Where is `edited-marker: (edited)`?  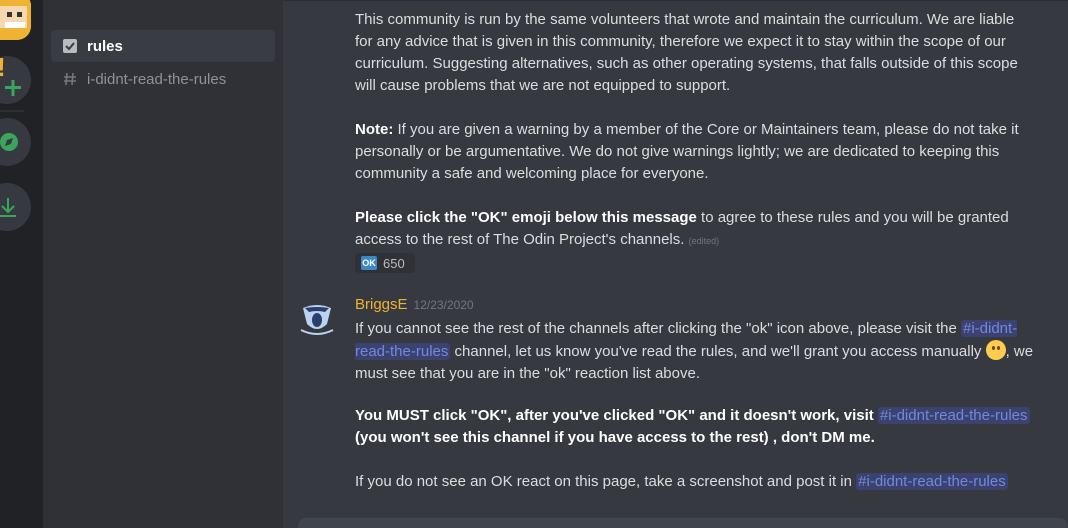 edited-marker: (edited) is located at coordinates (704, 241).